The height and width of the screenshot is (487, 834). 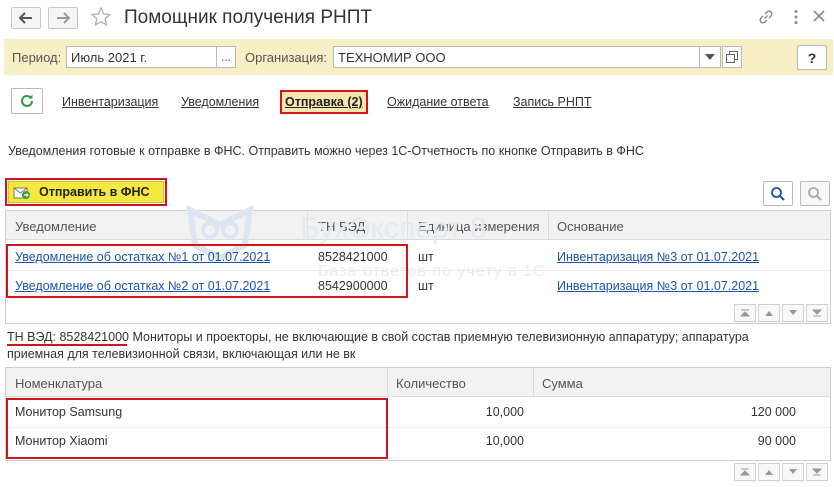 I want to click on notice-basis-link-1: Инвентаризация №3 от 01.07.2021, so click(x=658, y=257).